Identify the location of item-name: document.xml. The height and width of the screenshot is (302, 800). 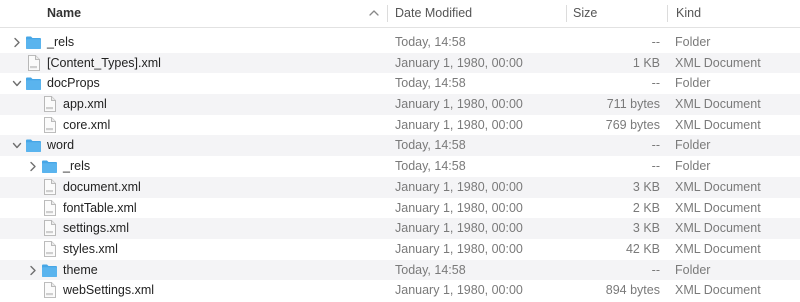
(102, 186).